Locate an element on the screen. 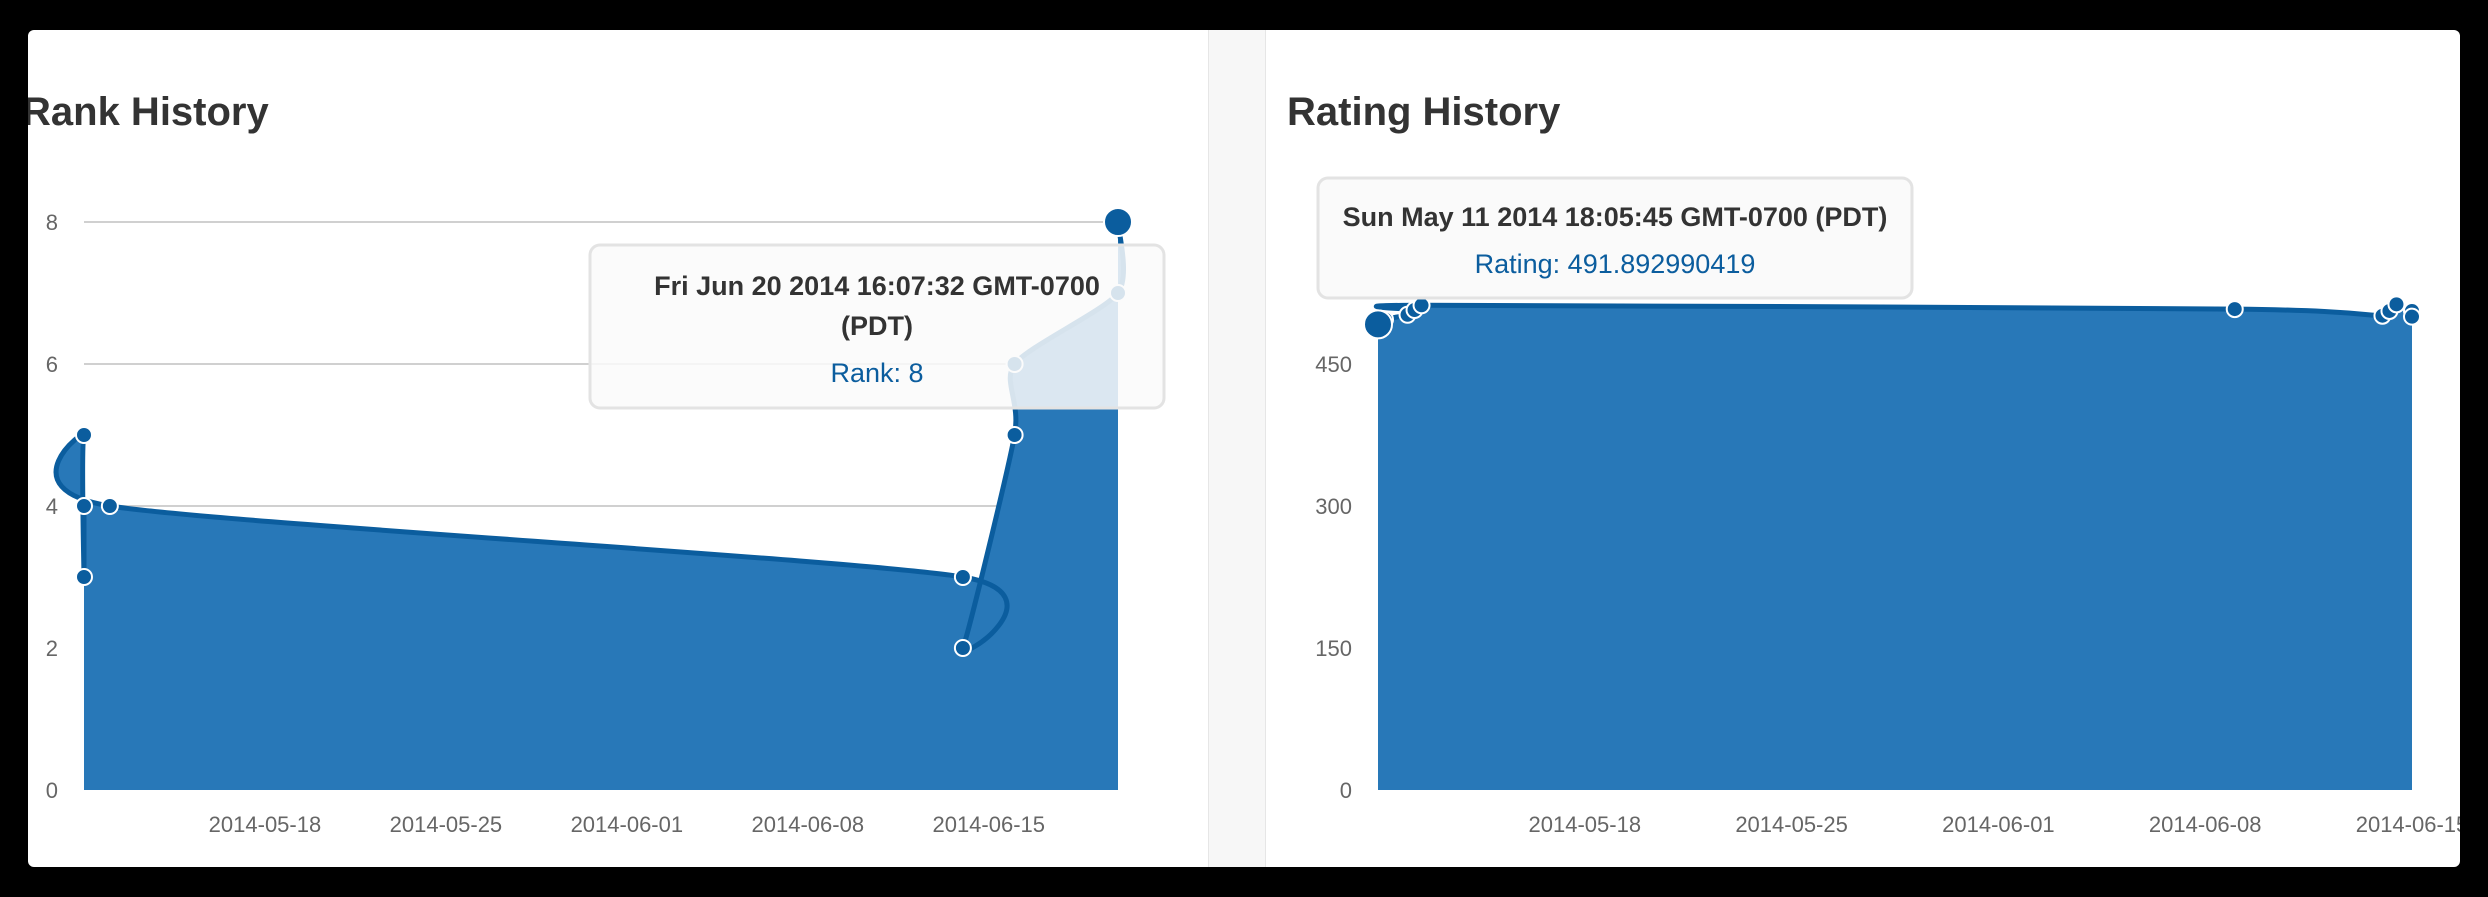 The height and width of the screenshot is (897, 2488). rank-x-tick-label: 2014-06-01 is located at coordinates (627, 824).